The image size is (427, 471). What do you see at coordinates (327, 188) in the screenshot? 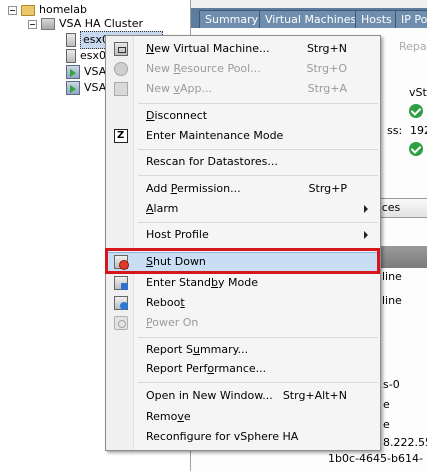
I see `shortcut: Strg+P` at bounding box center [327, 188].